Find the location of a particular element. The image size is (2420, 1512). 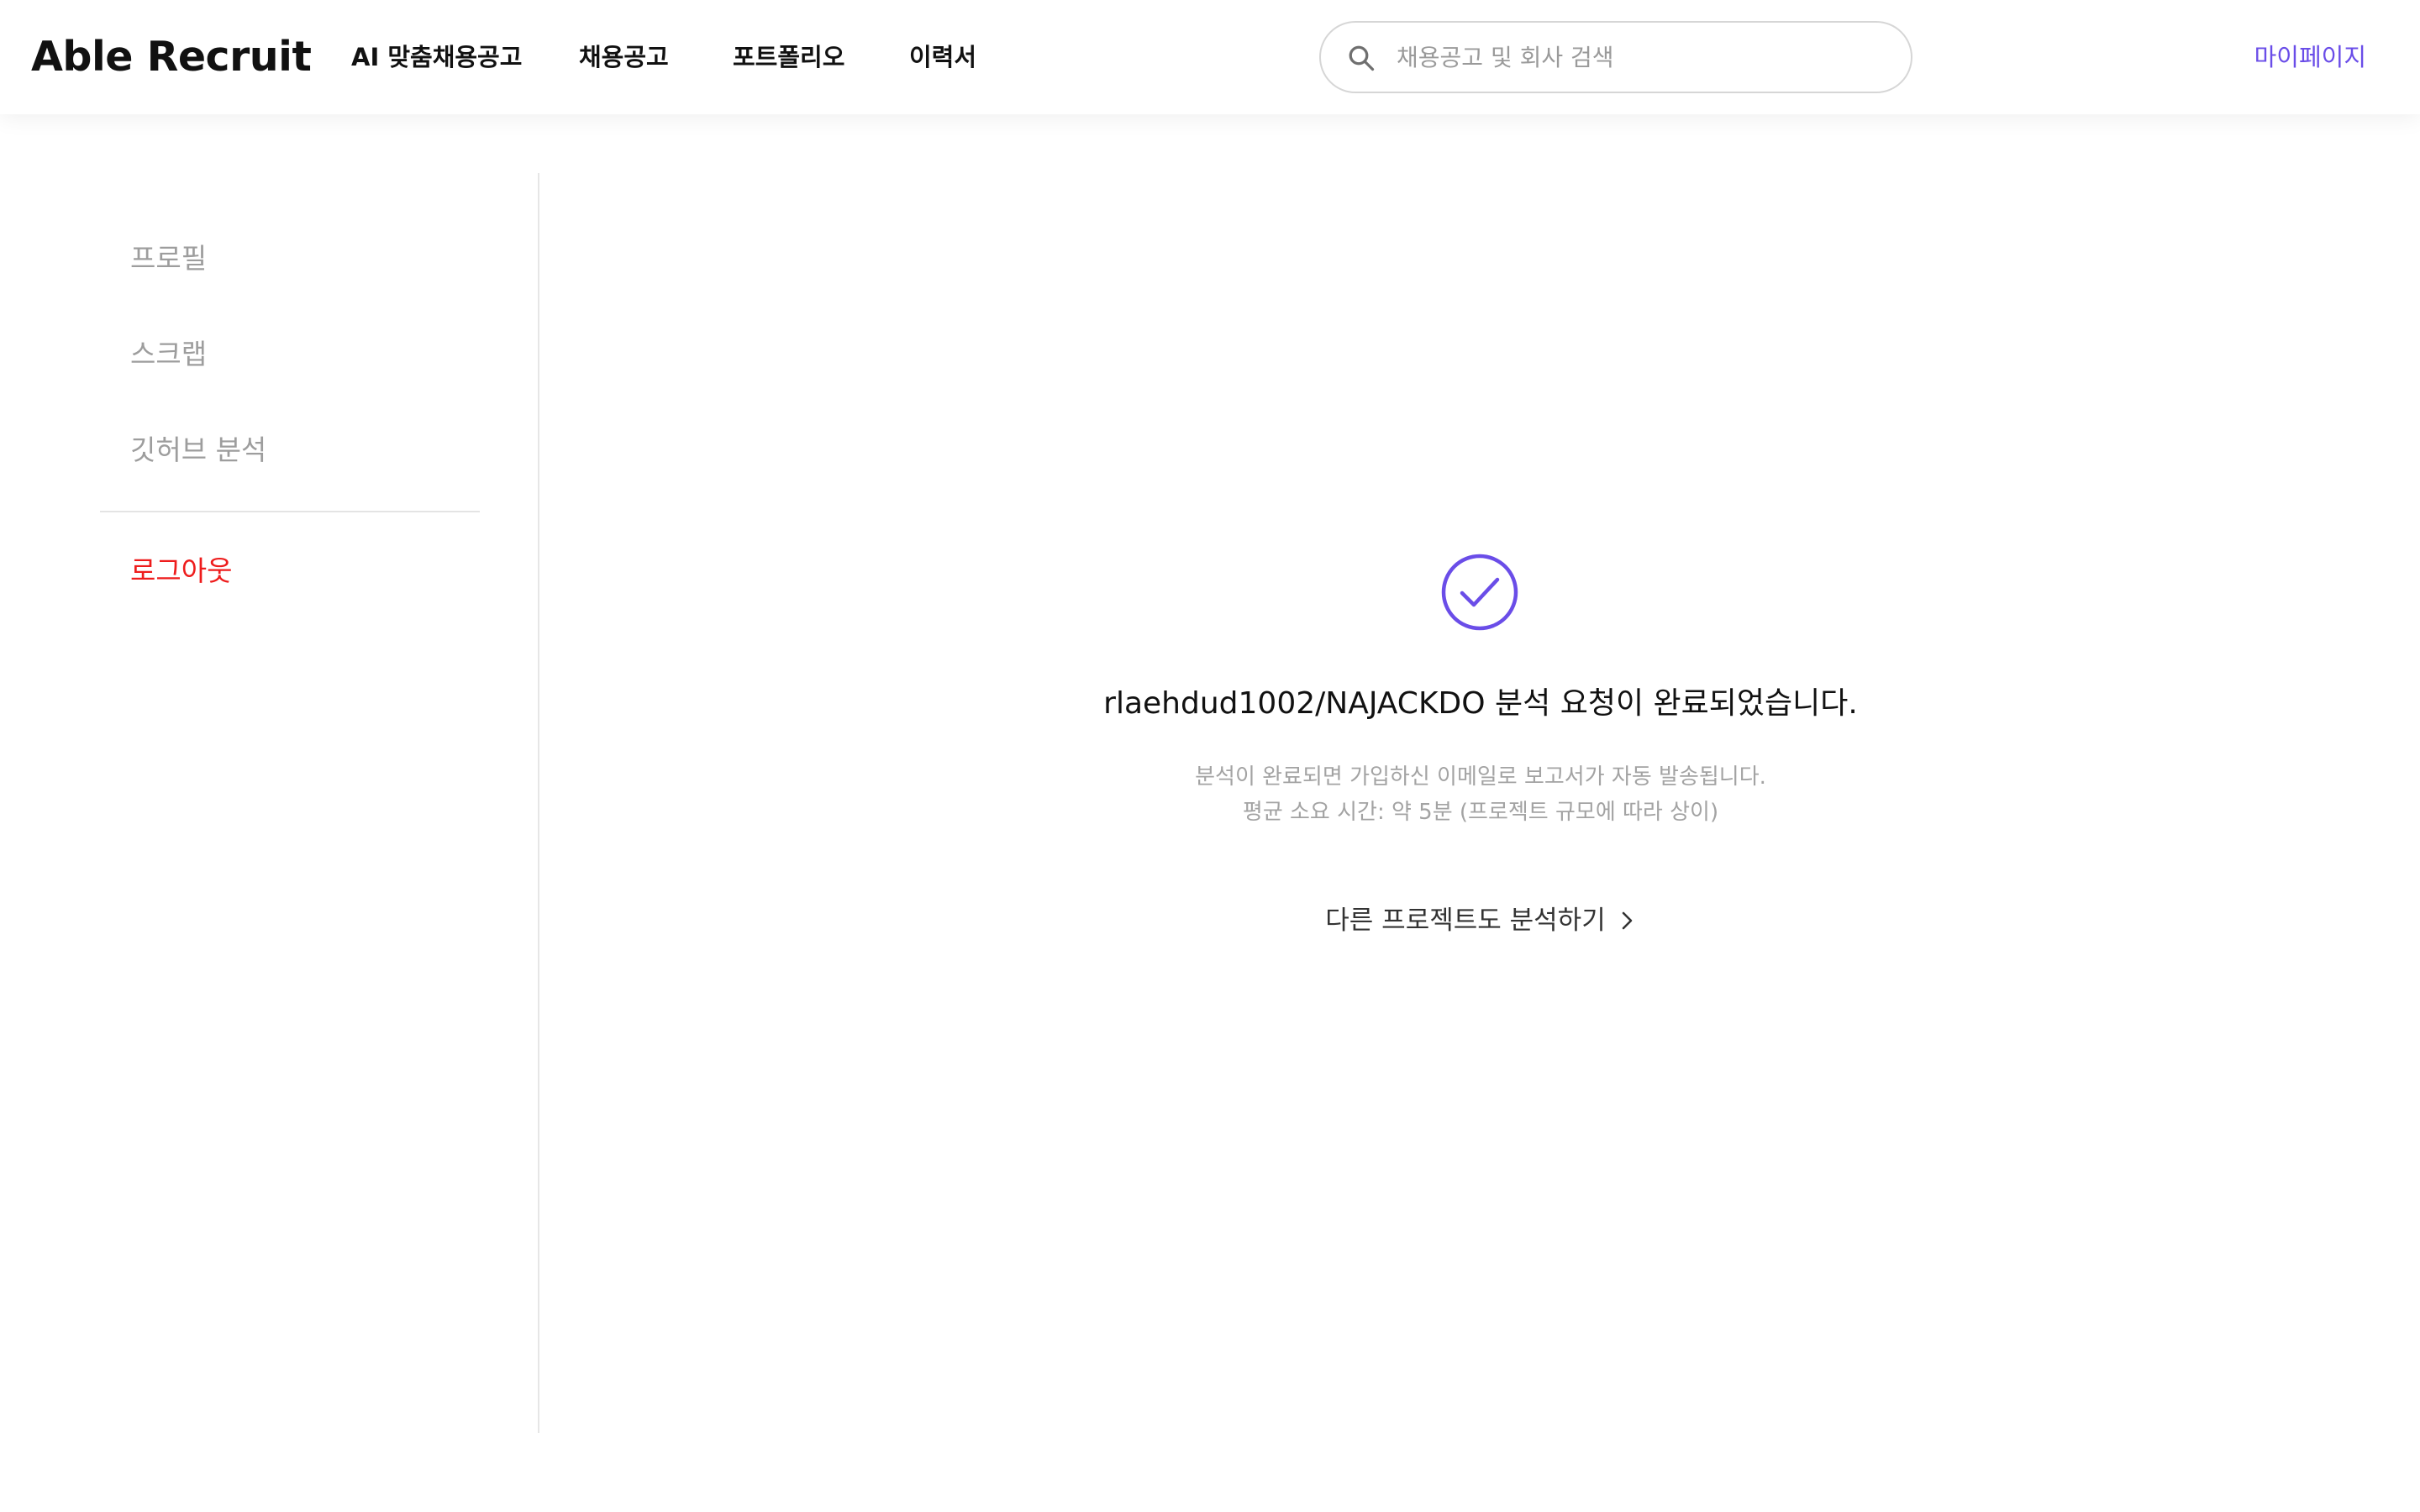

analysis-info-line-1: 분석이 완료되면 가입하신 이메일로 보고서가 자동 발송됩니다. is located at coordinates (1480, 777).